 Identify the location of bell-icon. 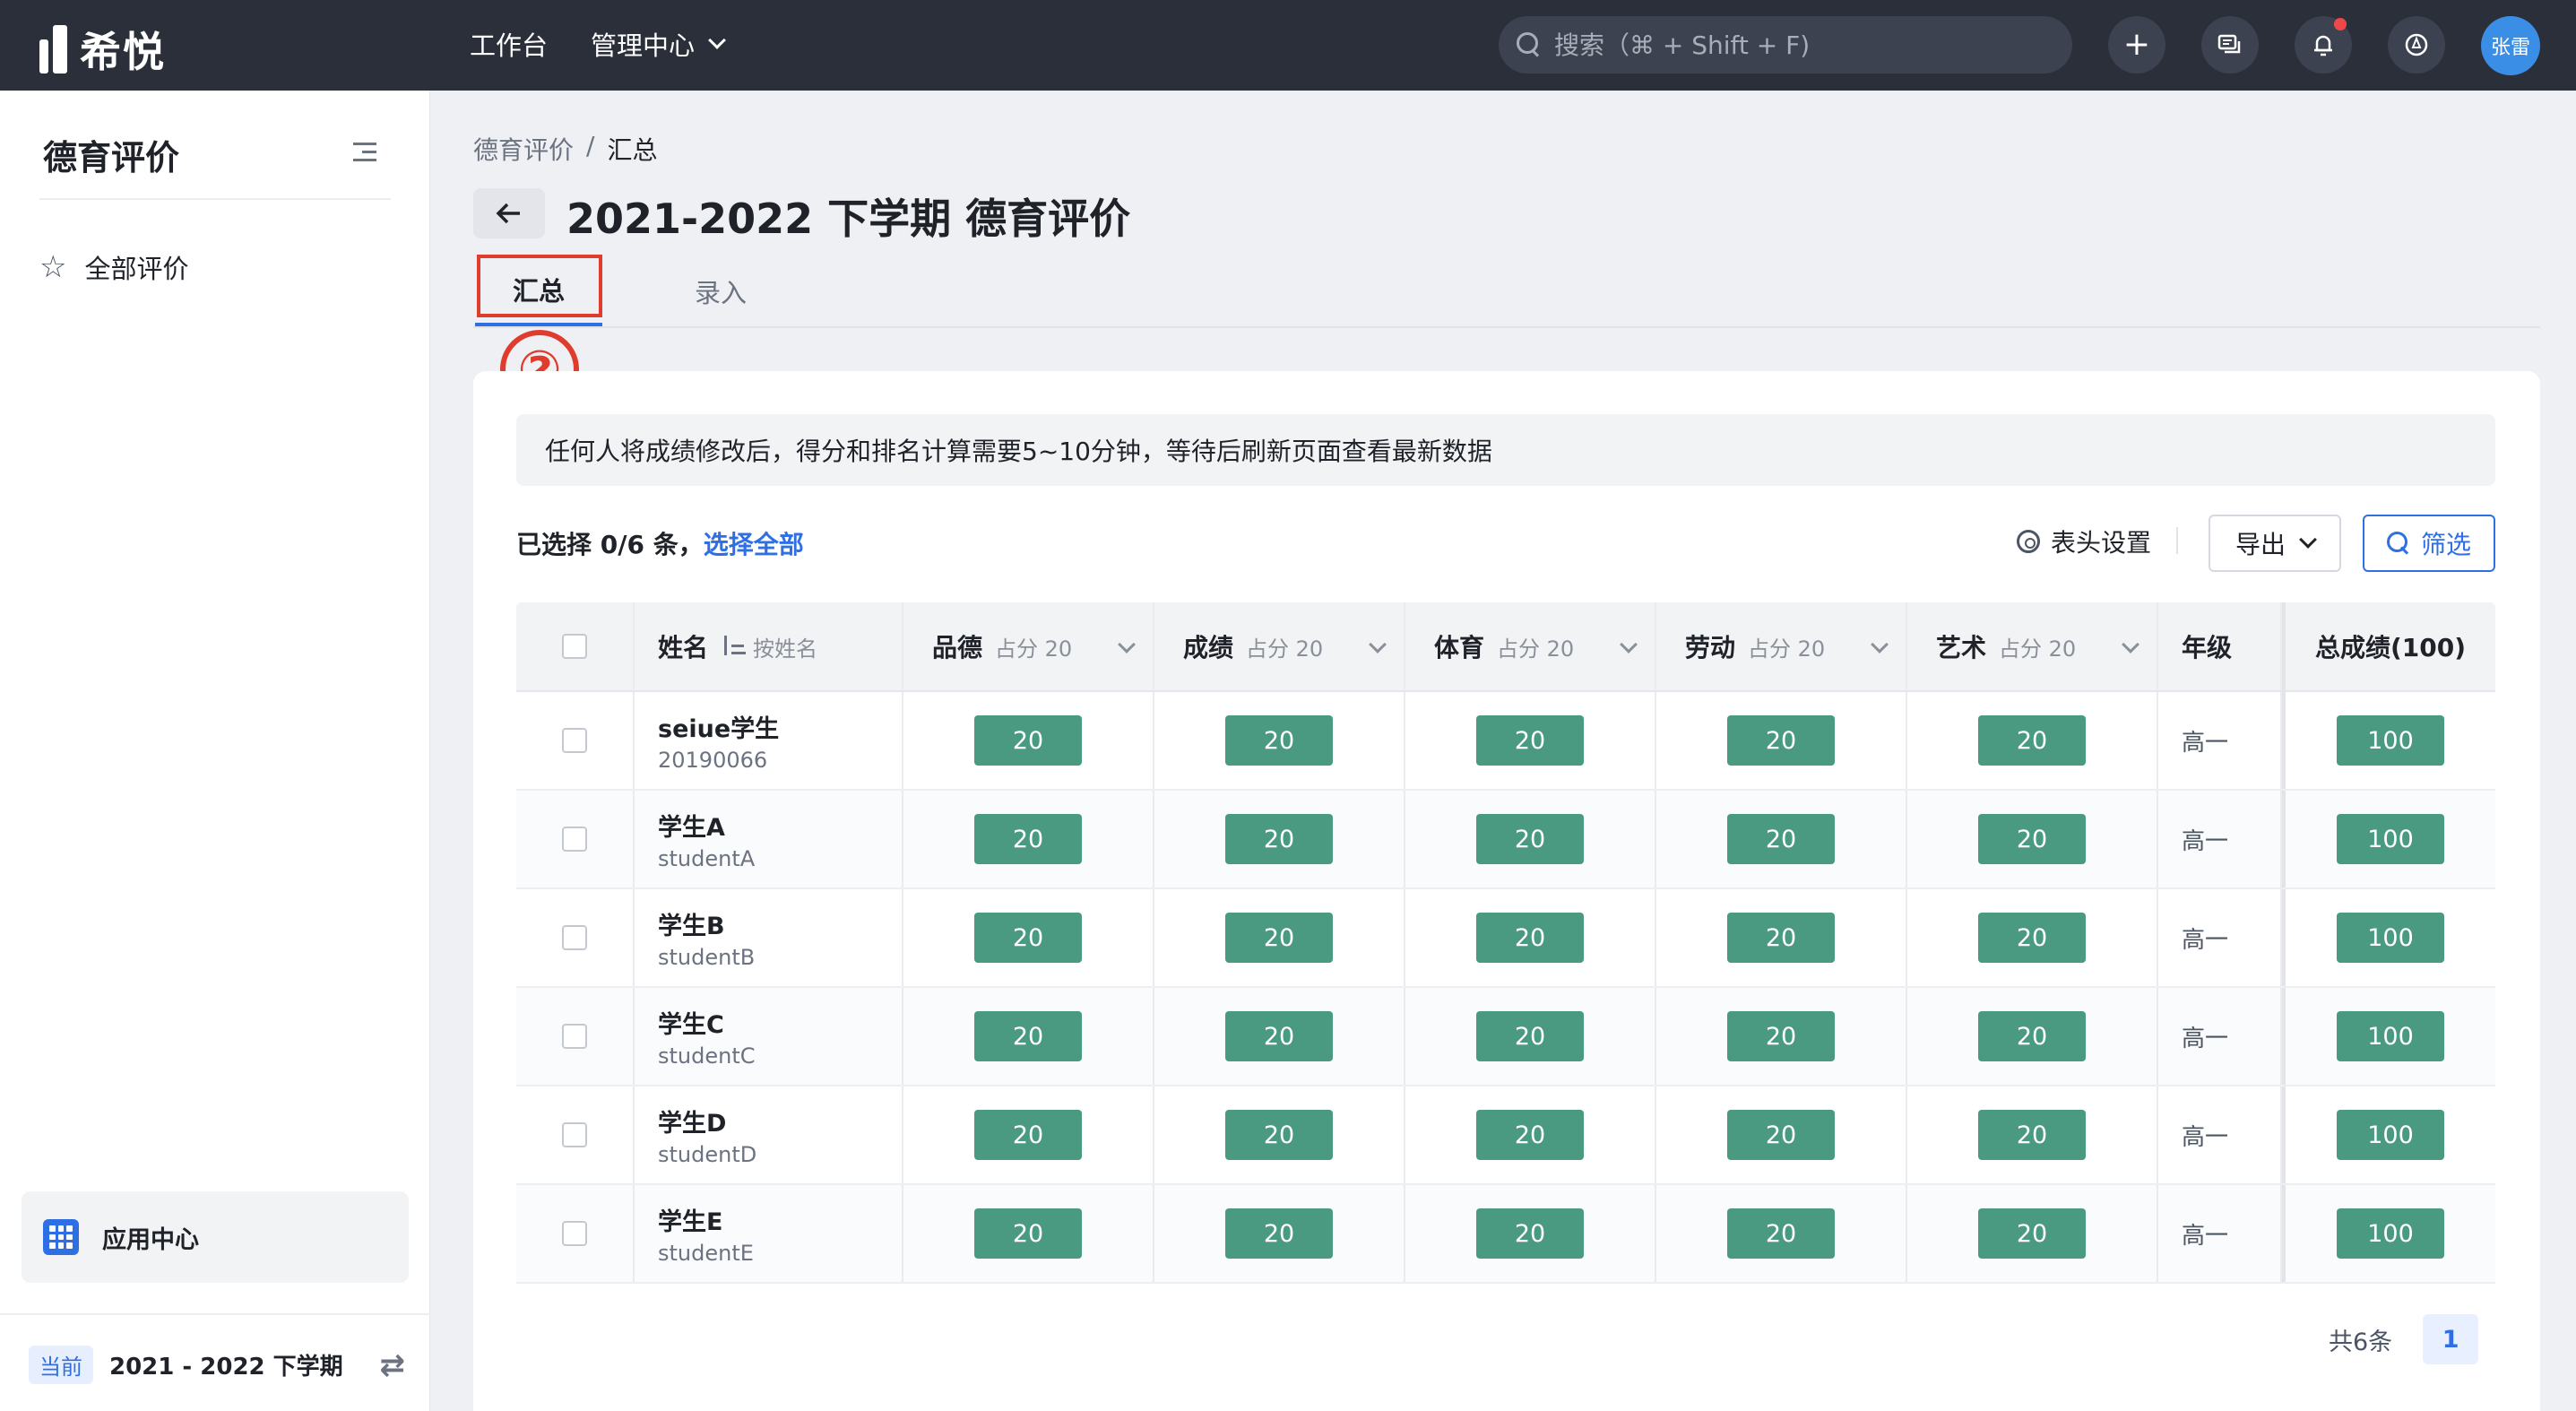
(2323, 45).